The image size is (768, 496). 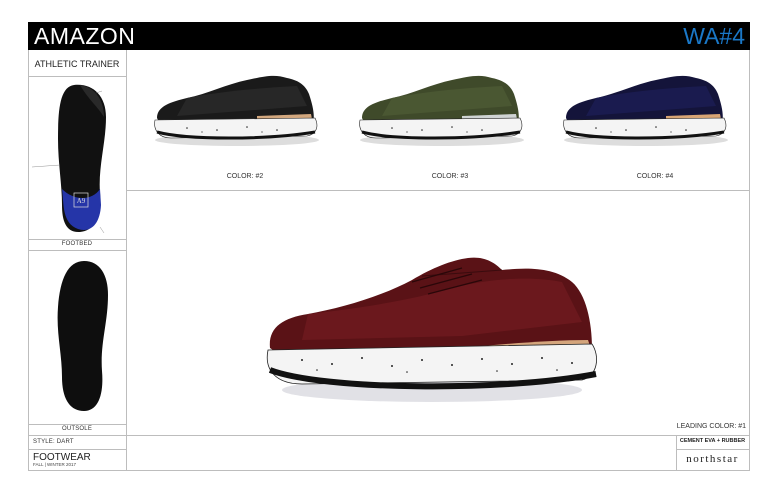 What do you see at coordinates (77, 64) in the screenshot?
I see `product-type: ATHLETIC TRAINER` at bounding box center [77, 64].